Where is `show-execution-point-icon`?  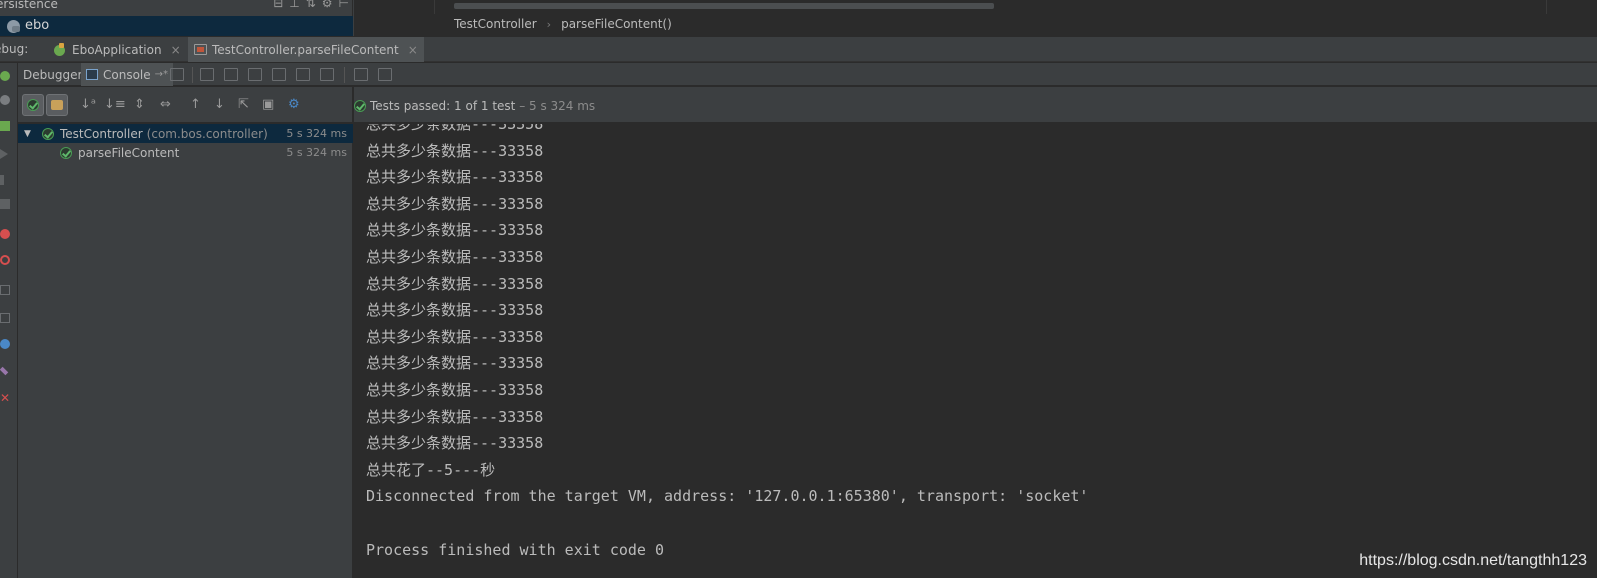
show-execution-point-icon is located at coordinates (177, 74).